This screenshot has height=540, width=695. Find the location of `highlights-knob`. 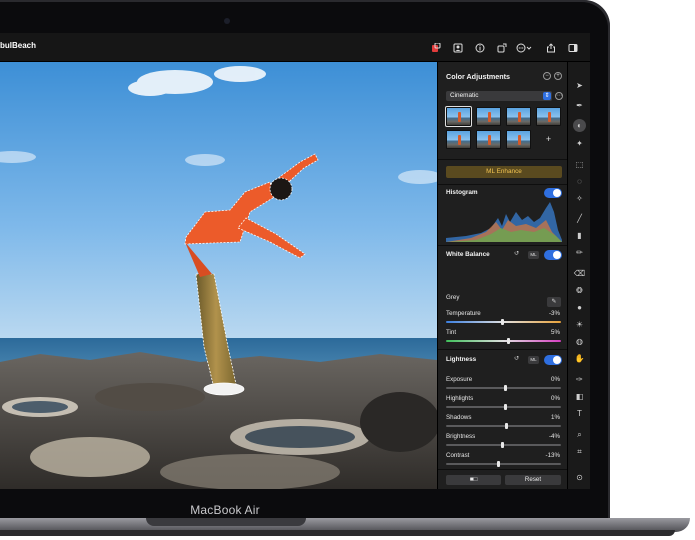

highlights-knob is located at coordinates (505, 407).